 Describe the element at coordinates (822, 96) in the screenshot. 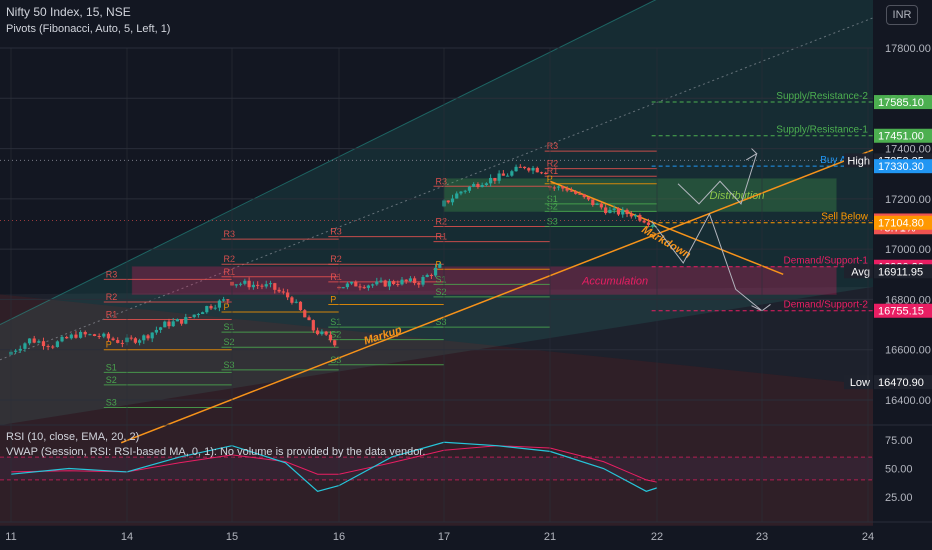

I see `level-label: Supply/Resistance-2` at that location.